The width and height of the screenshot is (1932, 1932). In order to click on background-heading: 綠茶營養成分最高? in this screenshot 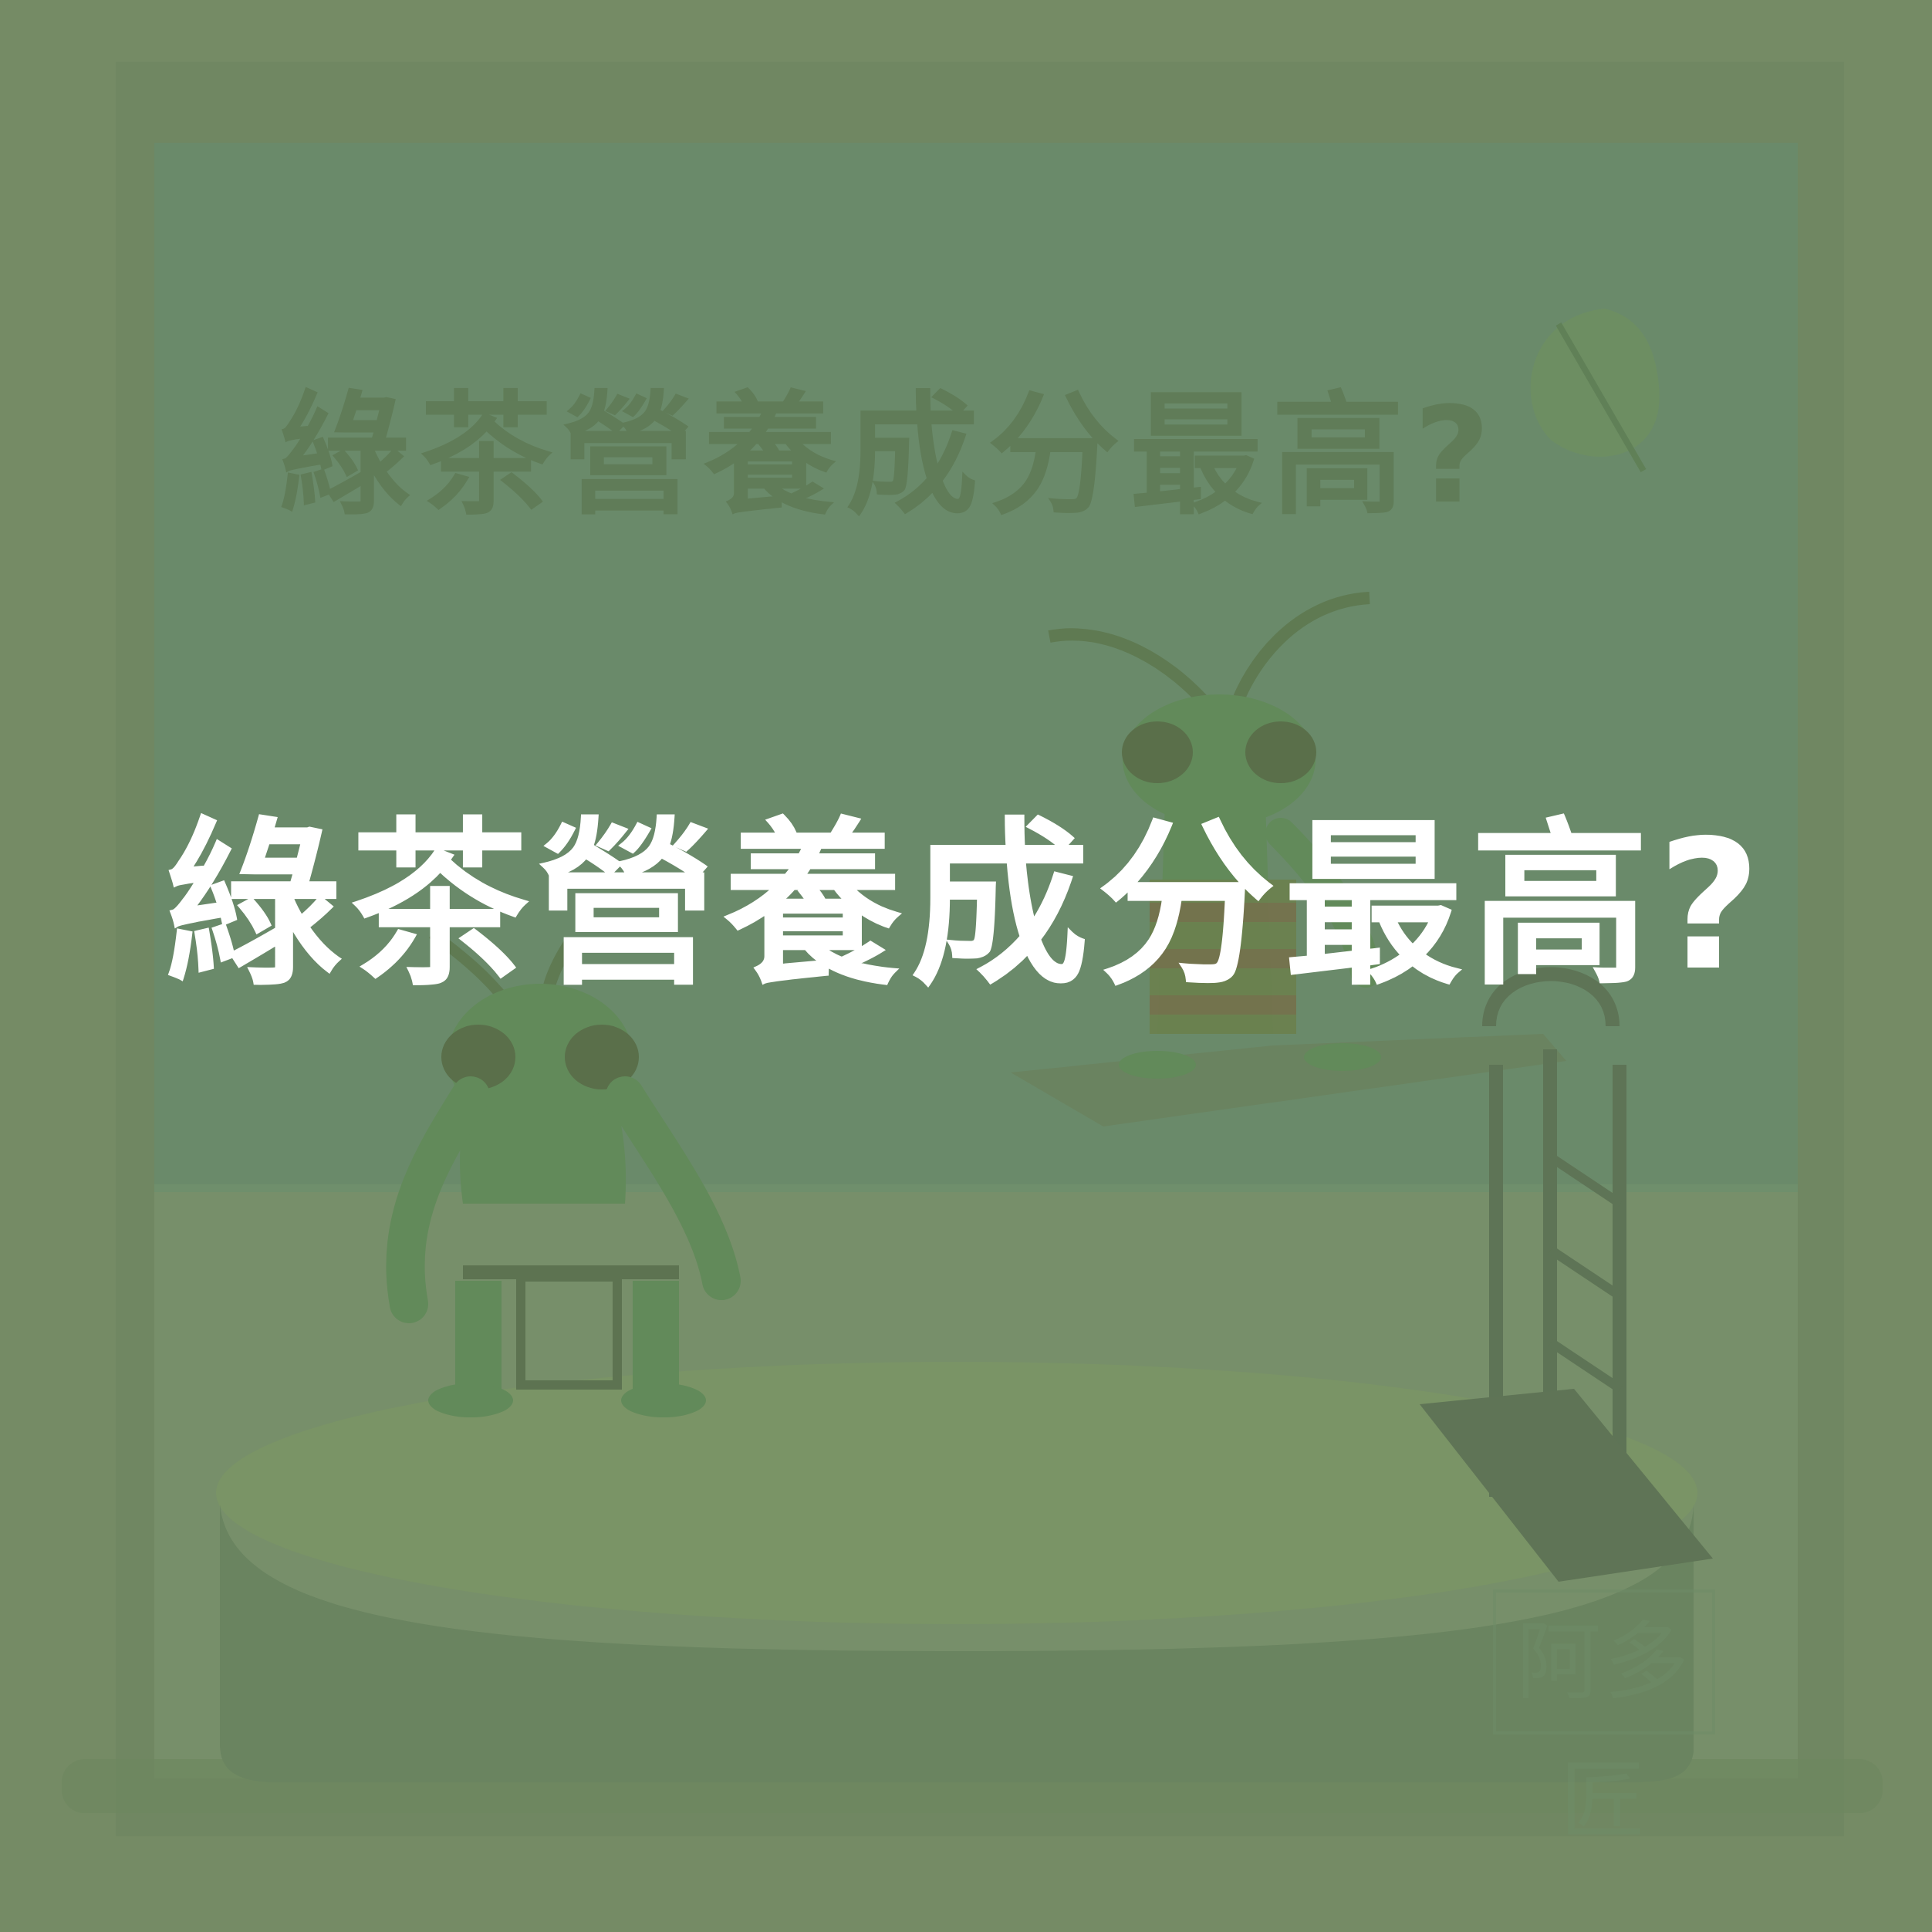, I will do `click(889, 455)`.